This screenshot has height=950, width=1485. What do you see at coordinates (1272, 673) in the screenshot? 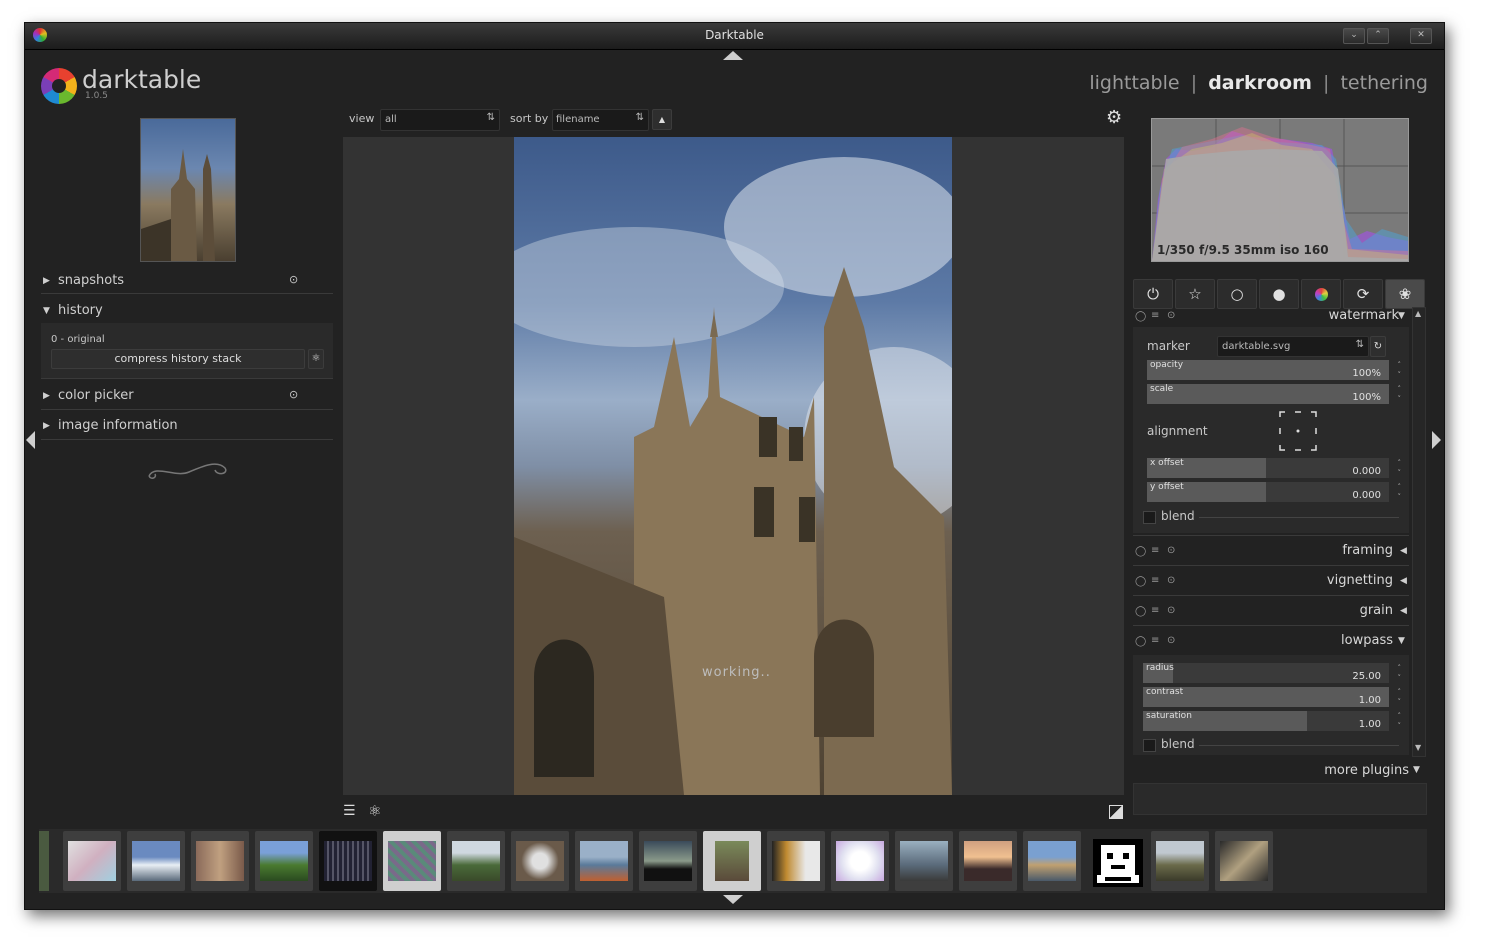
I see `radius-slider: radius 25.00 ˄ ˅` at bounding box center [1272, 673].